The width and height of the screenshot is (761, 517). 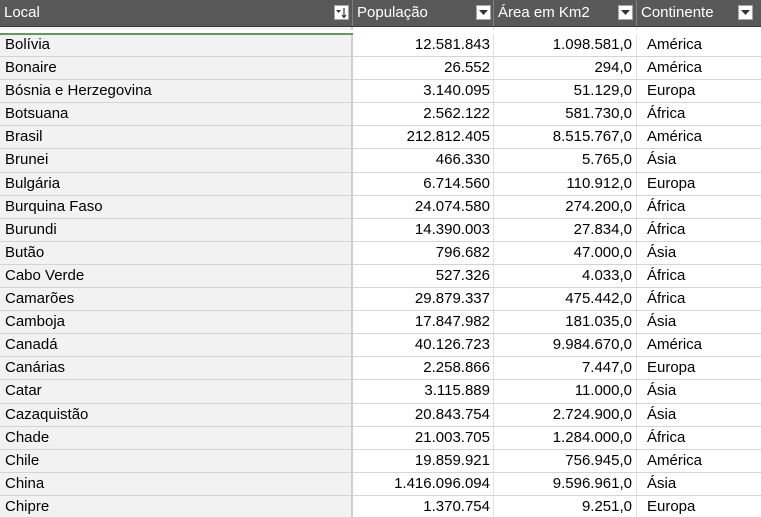 What do you see at coordinates (565, 345) in the screenshot?
I see `cell-area: 9.984.670,0` at bounding box center [565, 345].